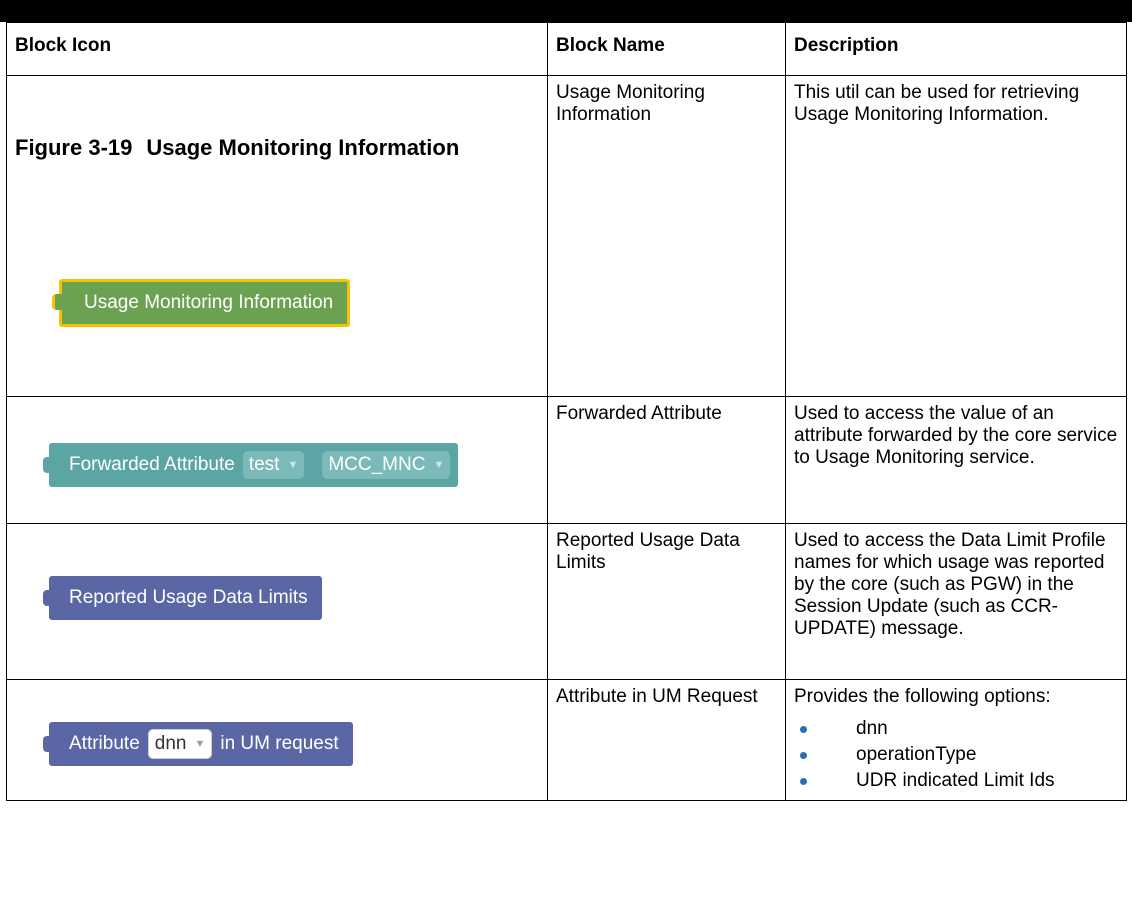  What do you see at coordinates (566, 11) in the screenshot?
I see `top-rule` at bounding box center [566, 11].